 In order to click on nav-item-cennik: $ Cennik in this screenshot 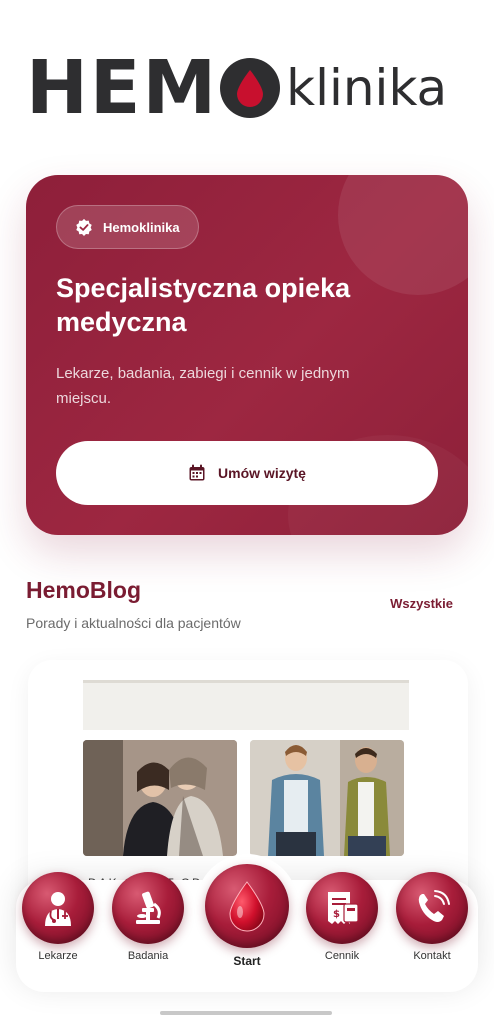, I will do `click(342, 917)`.